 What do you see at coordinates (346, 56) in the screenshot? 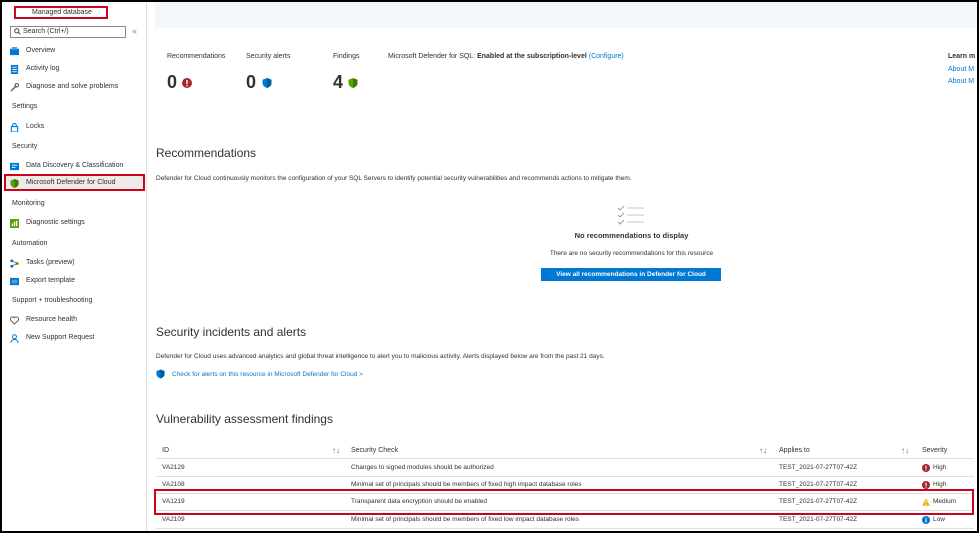
I see `findings-count-label: Findings` at bounding box center [346, 56].